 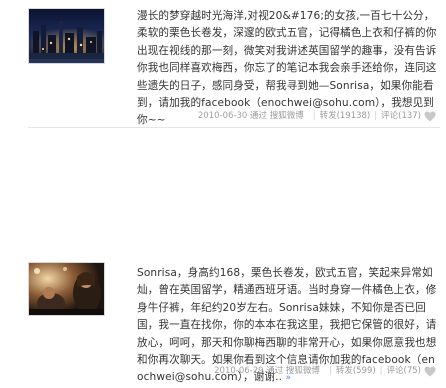 I want to click on repost-link: 转发(19138), so click(x=345, y=116).